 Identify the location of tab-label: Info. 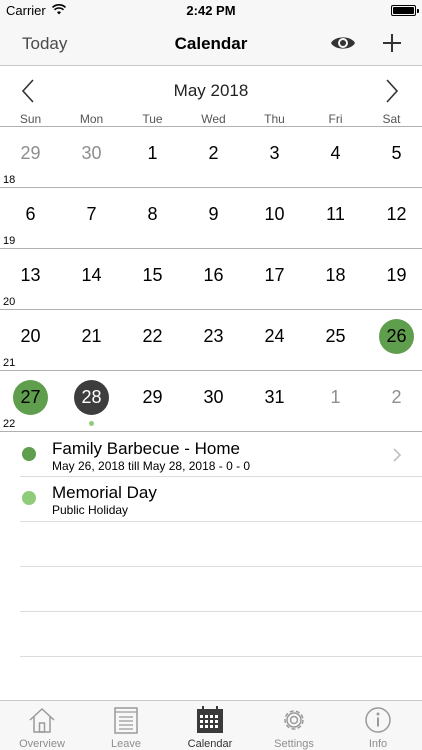
(378, 744).